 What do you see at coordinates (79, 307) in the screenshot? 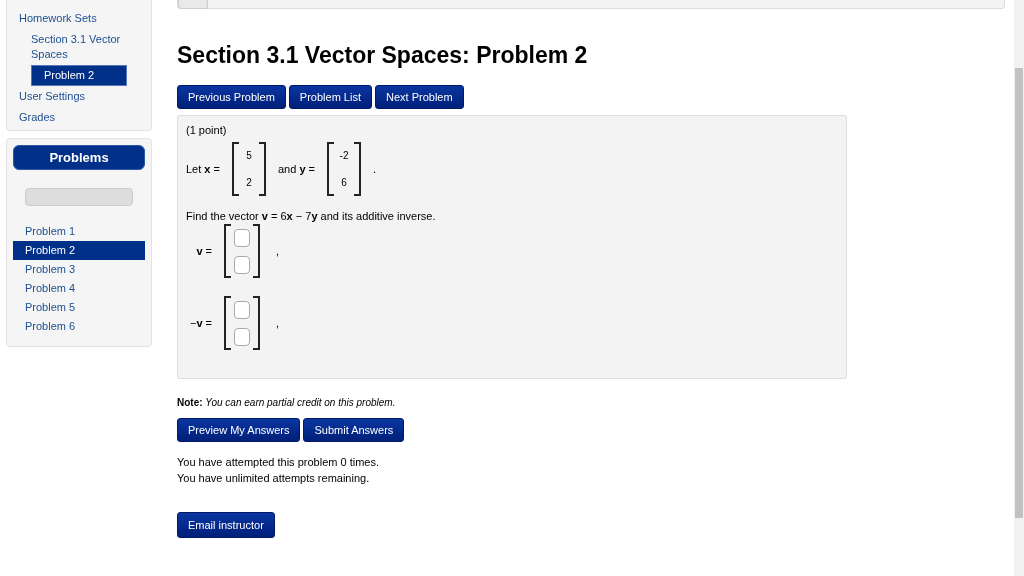
I see `problem-link: Problem 5` at bounding box center [79, 307].